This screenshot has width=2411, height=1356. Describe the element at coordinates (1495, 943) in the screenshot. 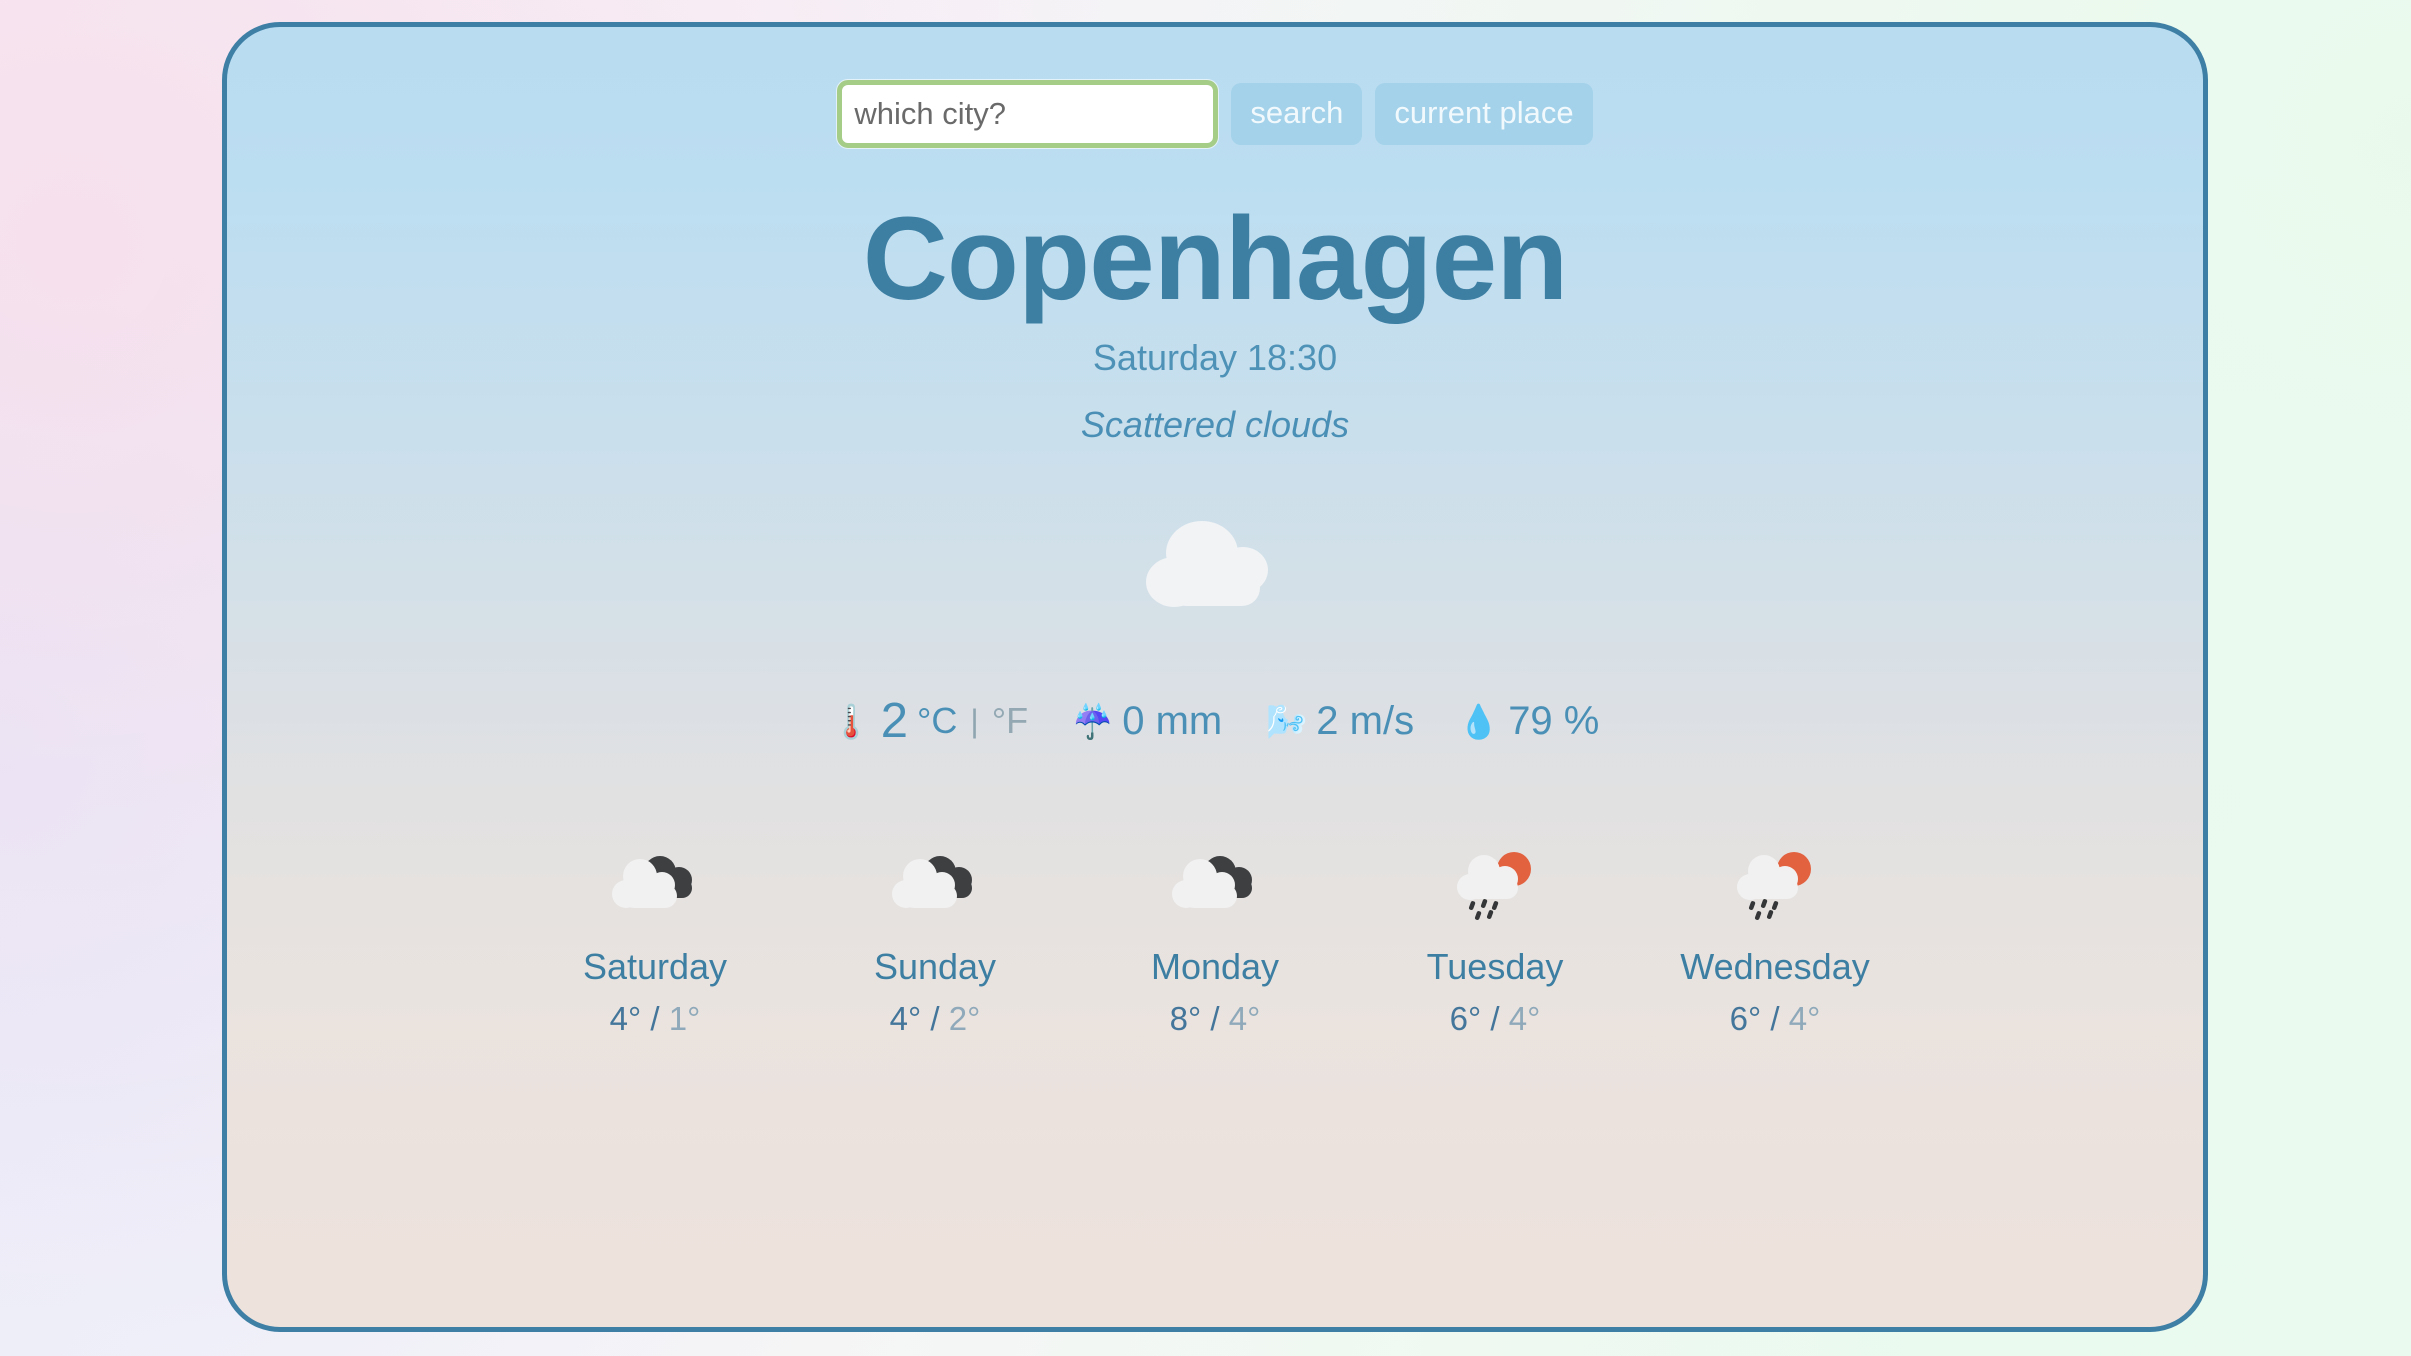

I see `forecast-day: Tuesday 6° / 4°` at that location.